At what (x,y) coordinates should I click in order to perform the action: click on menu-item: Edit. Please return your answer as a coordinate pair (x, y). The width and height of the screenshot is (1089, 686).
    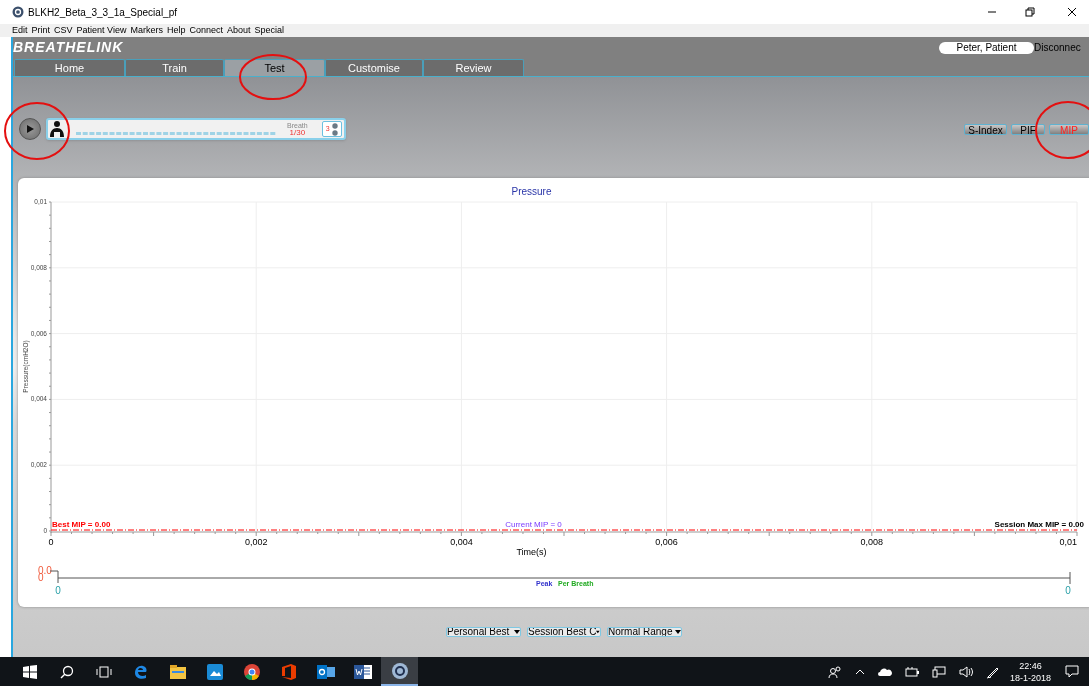
    Looking at the image, I should click on (20, 30).